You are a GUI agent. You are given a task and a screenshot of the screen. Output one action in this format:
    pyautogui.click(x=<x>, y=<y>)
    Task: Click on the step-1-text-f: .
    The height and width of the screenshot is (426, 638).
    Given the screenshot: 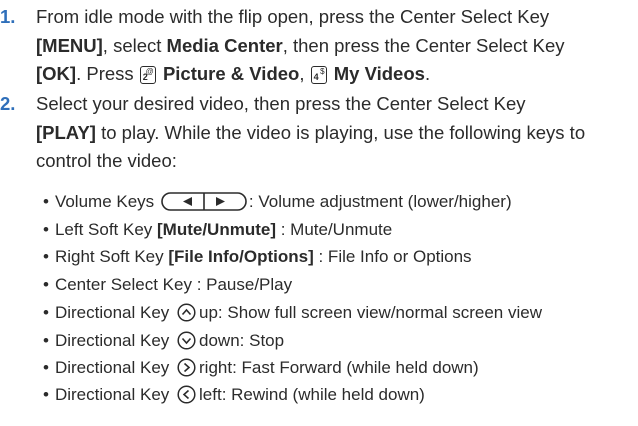 What is the action you would take?
    pyautogui.click(x=427, y=73)
    